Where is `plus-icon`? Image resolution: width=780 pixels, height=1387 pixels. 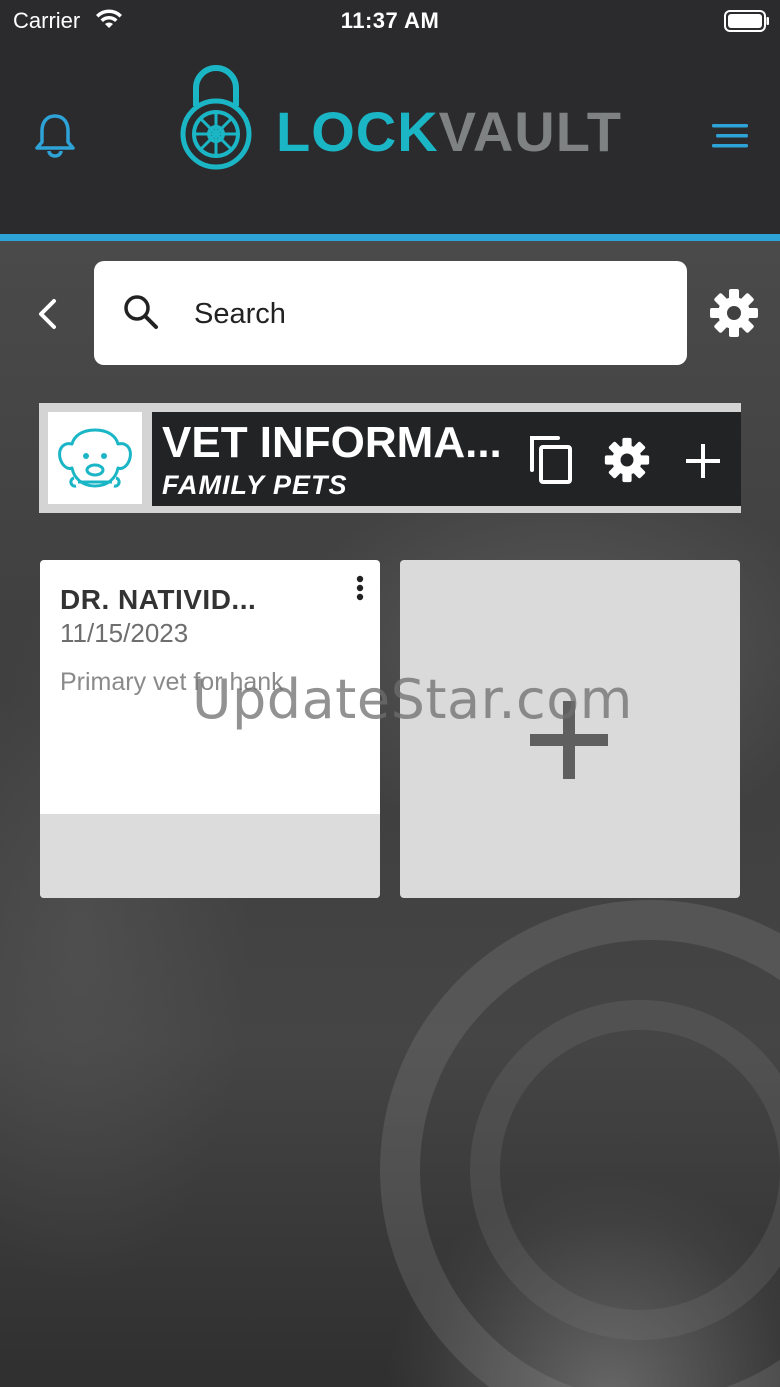
plus-icon is located at coordinates (569, 742).